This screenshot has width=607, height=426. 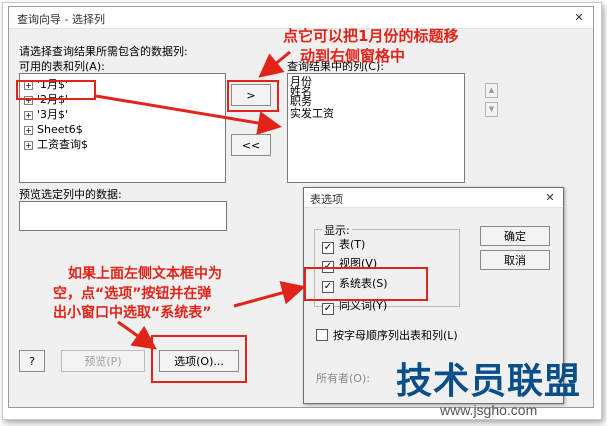 I want to click on tree-item-3-month: + '3月$', so click(x=46, y=114).